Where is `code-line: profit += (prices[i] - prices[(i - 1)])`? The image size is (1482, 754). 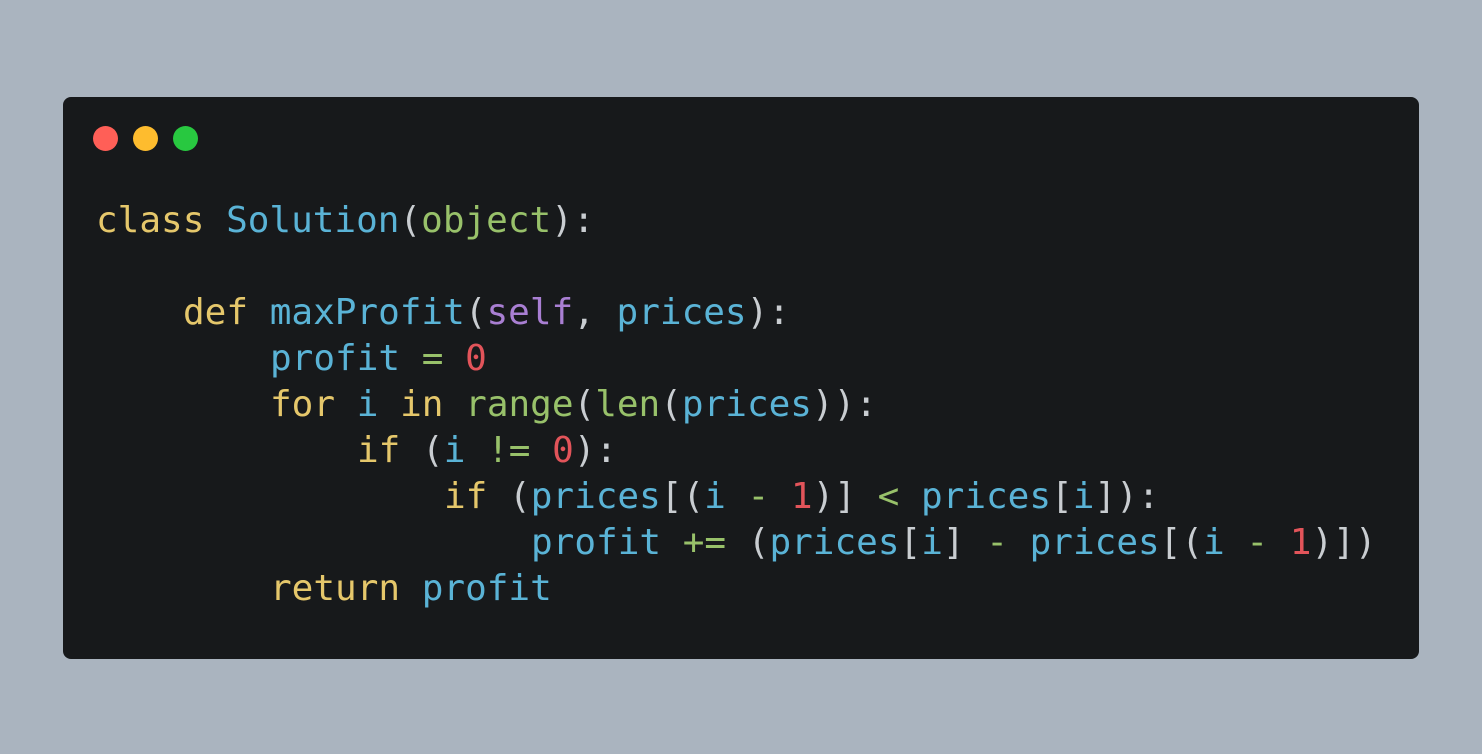
code-line: profit += (prices[i] - prices[(i - 1)]) is located at coordinates (736, 543).